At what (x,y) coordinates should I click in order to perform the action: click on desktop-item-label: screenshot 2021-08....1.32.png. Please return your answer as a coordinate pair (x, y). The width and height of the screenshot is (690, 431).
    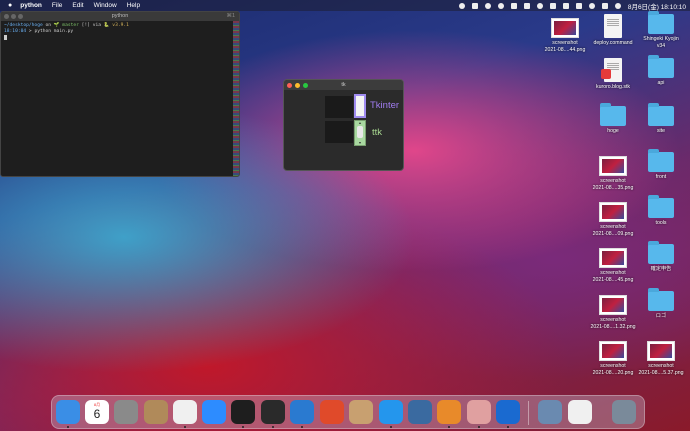
    Looking at the image, I should click on (613, 323).